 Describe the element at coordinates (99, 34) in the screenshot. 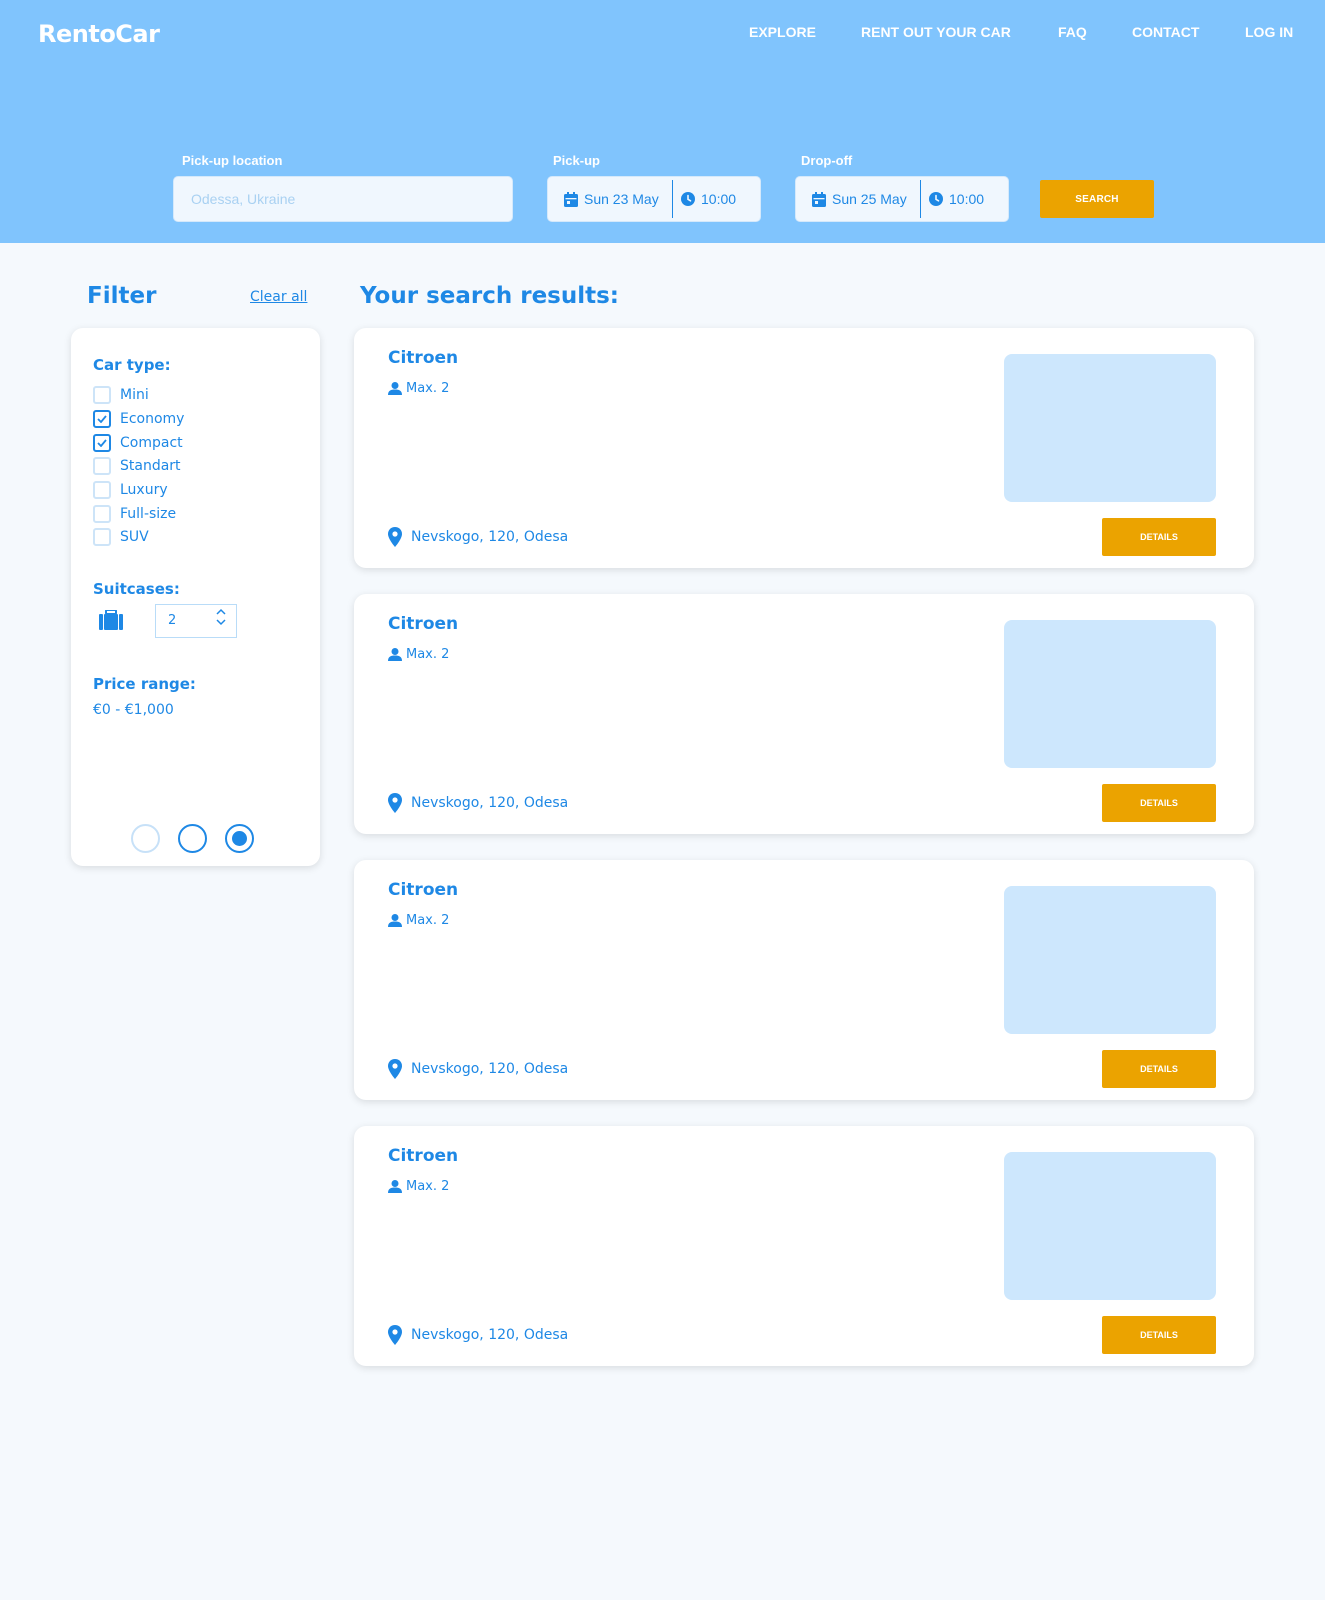

I see `logo: RentoCar` at that location.